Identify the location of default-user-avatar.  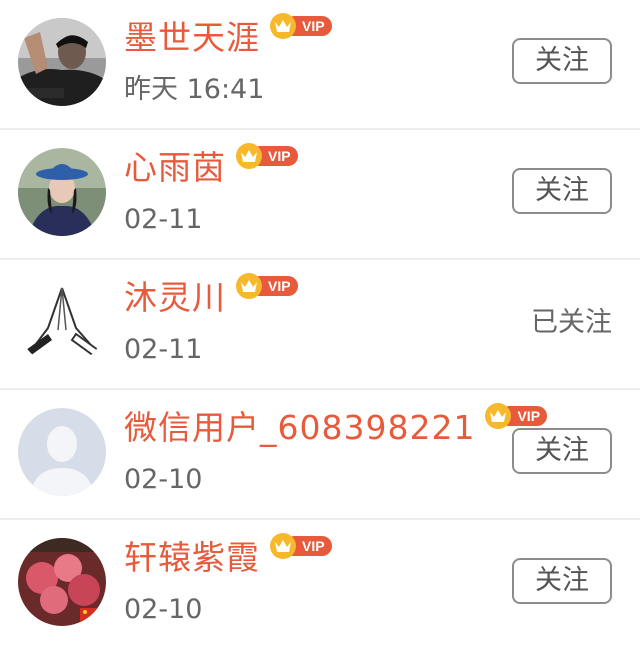
(62, 452).